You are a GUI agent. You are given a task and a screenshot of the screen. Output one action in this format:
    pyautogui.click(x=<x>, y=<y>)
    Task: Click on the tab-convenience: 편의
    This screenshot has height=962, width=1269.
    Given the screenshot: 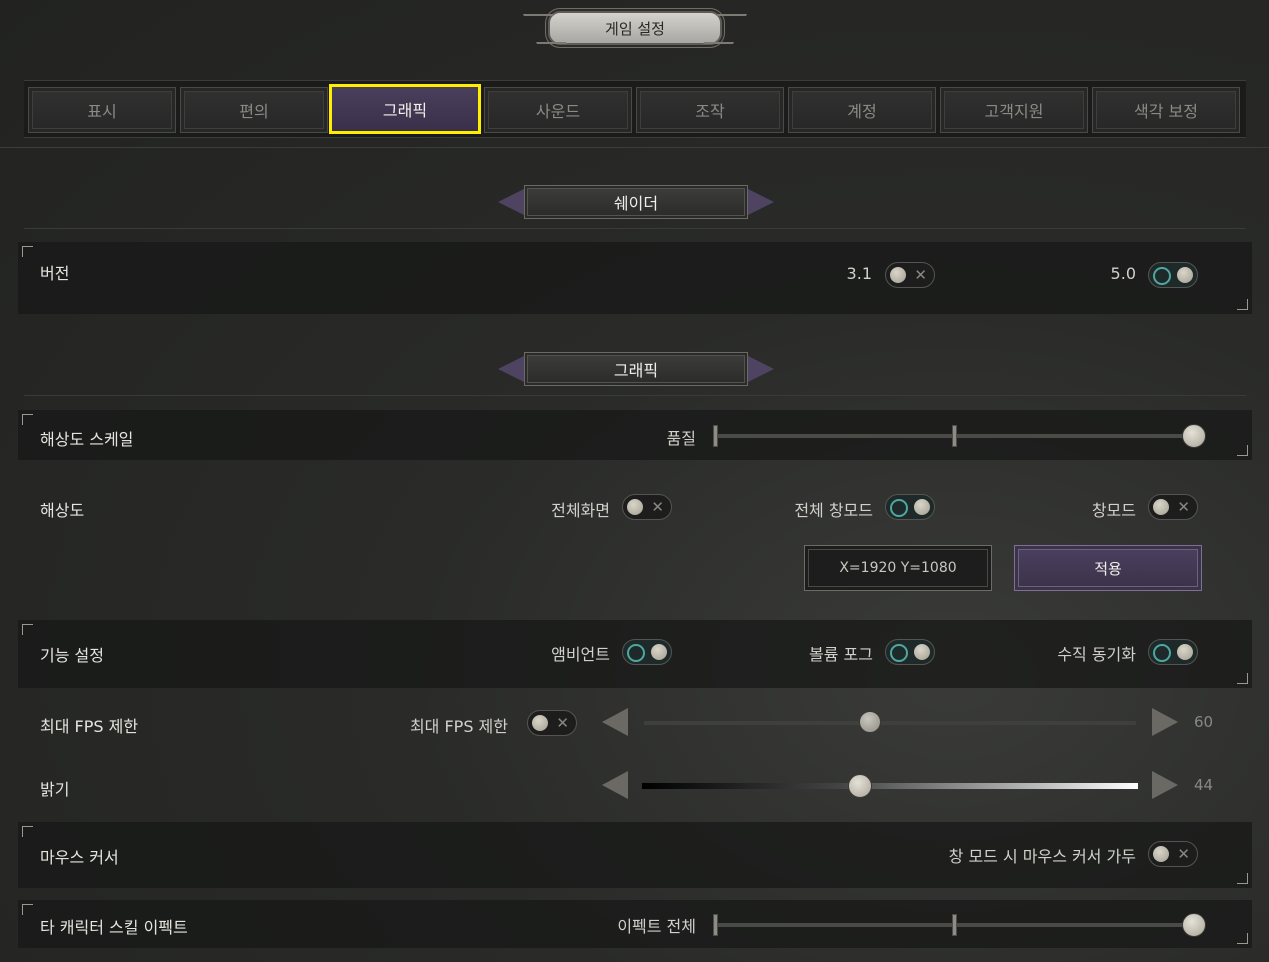 What is the action you would take?
    pyautogui.click(x=254, y=110)
    